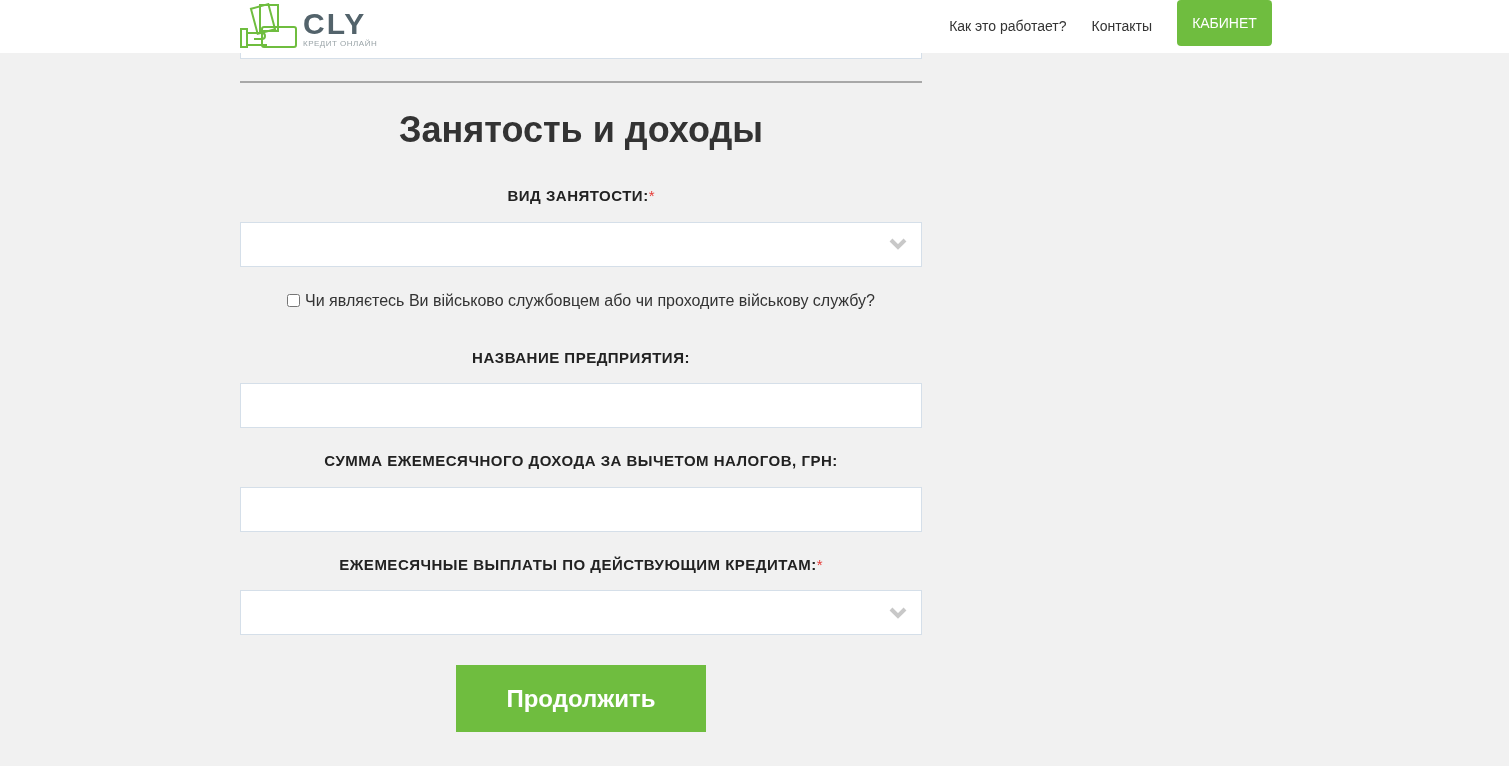  I want to click on logo-tagline: КРЕДИТ ОНЛАЙН, so click(340, 43).